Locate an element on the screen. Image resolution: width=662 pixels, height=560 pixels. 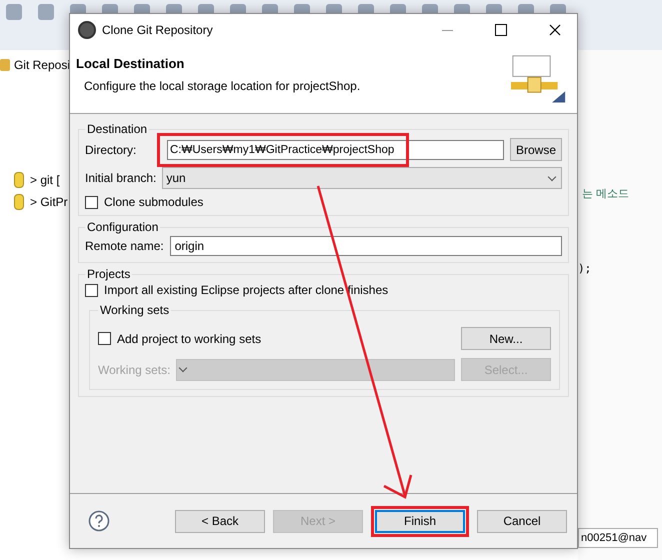
browse-button: Browse is located at coordinates (536, 149).